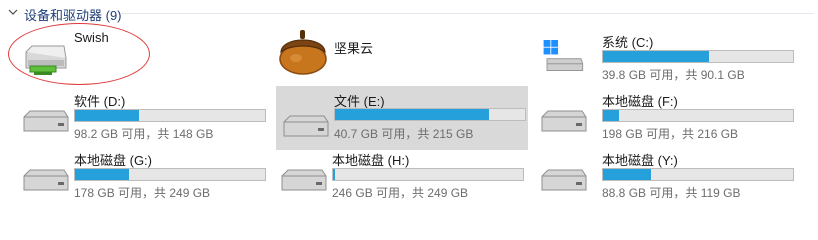 Image resolution: width=818 pixels, height=240 pixels. I want to click on drive-name: 本地磁盘 (Y:), so click(640, 160).